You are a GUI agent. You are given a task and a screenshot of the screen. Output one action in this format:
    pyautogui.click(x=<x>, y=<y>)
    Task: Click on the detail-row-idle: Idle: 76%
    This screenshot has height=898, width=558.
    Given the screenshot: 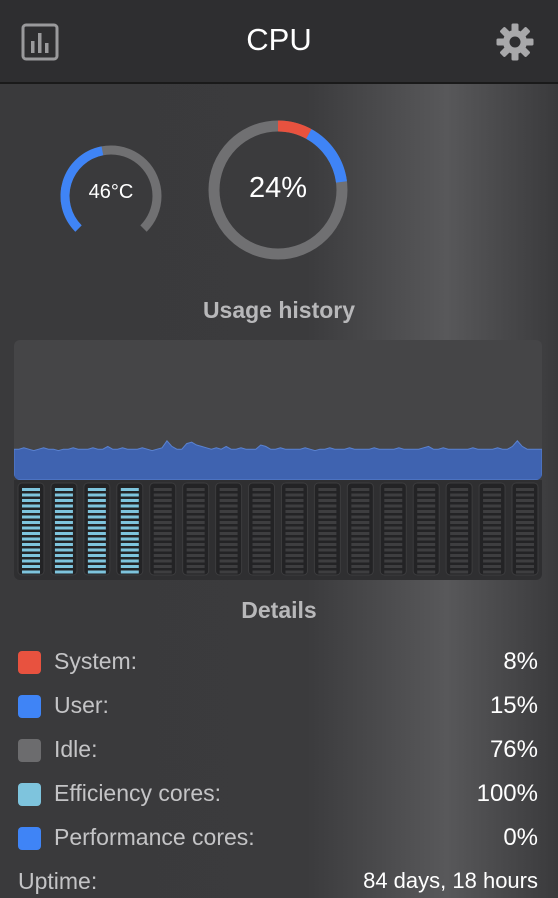 What is the action you would take?
    pyautogui.click(x=278, y=751)
    